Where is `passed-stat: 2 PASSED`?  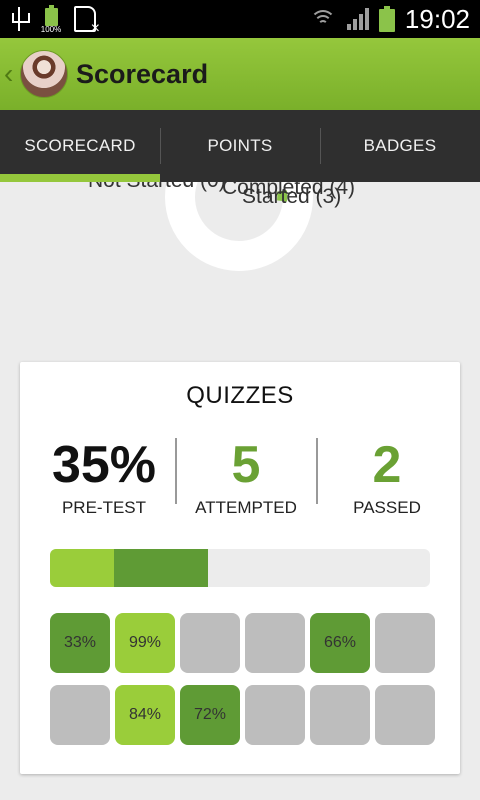 passed-stat: 2 PASSED is located at coordinates (387, 477).